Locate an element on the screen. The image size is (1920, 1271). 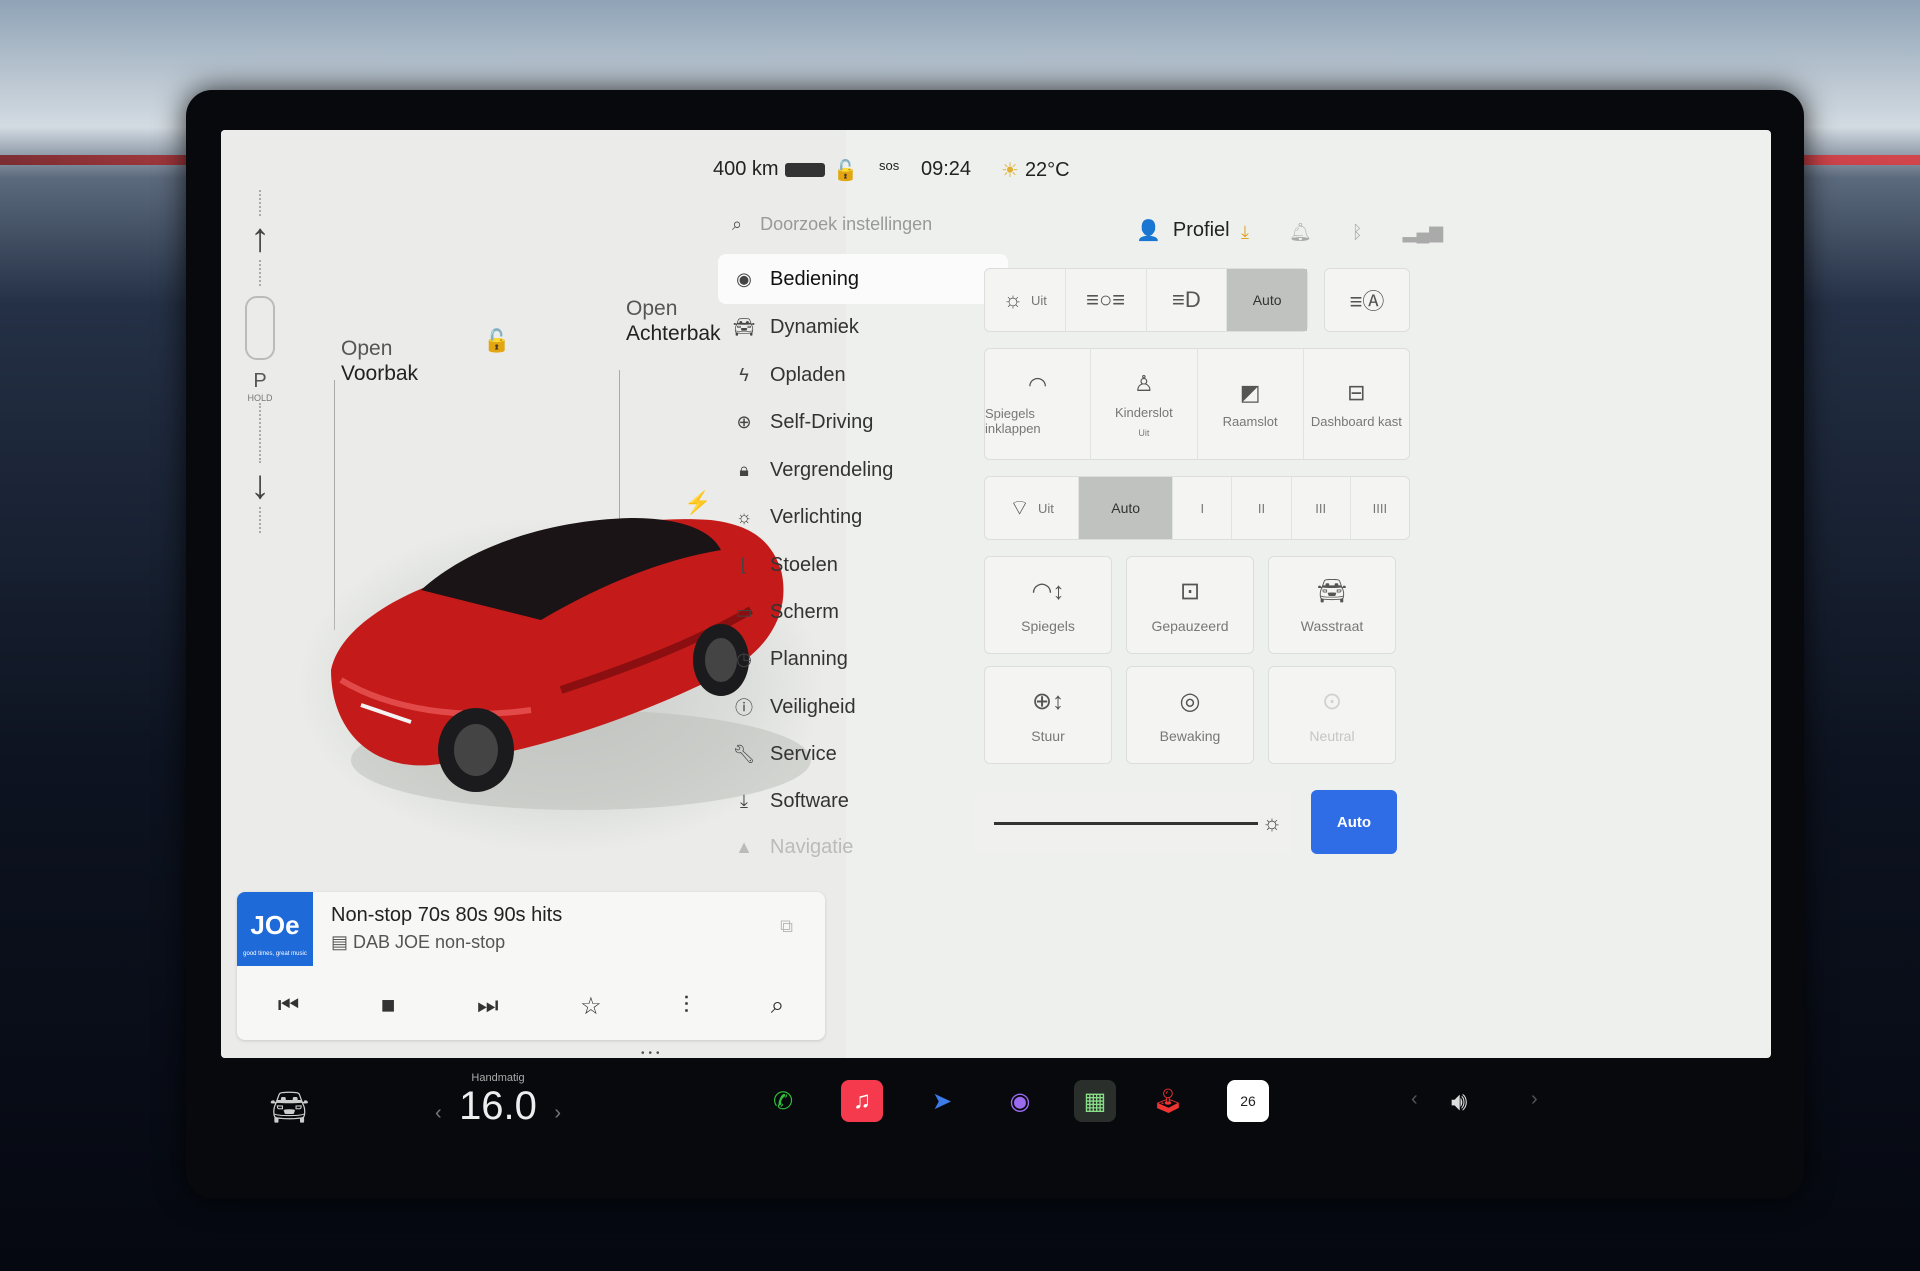
dashcam-tile: ⊡ Gepauzeerd is located at coordinates (1190, 605).